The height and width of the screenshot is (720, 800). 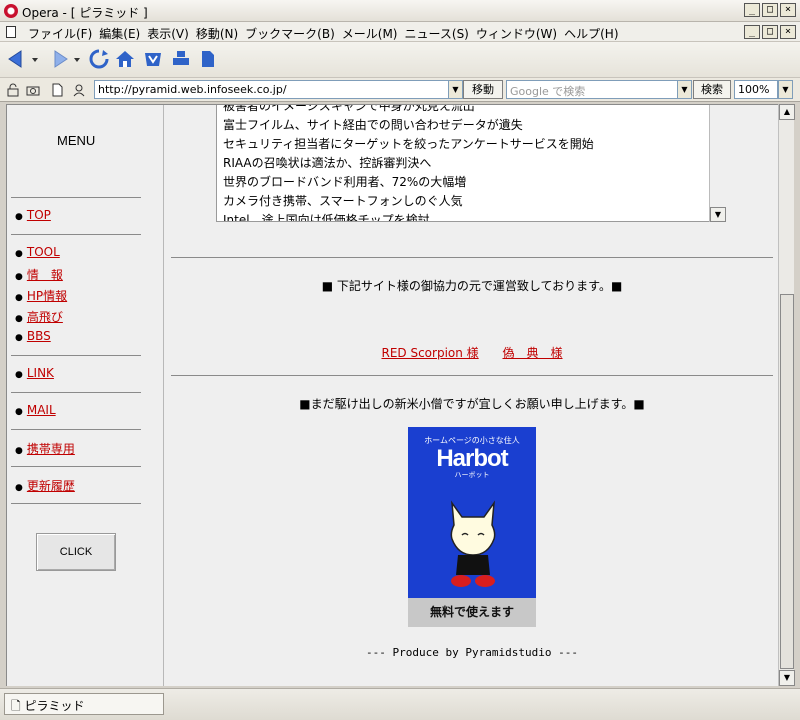 What do you see at coordinates (408, 182) in the screenshot?
I see `news-item: 世界のブロードバンド利用者、72%の大幅増` at bounding box center [408, 182].